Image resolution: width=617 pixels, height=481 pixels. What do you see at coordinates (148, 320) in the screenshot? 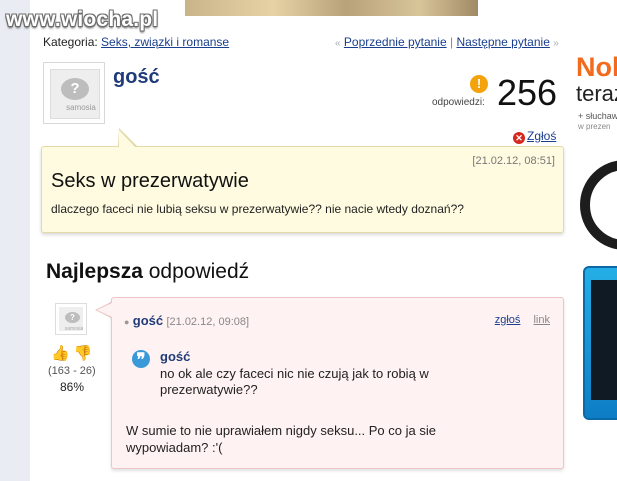
I see `answer-author: gość` at bounding box center [148, 320].